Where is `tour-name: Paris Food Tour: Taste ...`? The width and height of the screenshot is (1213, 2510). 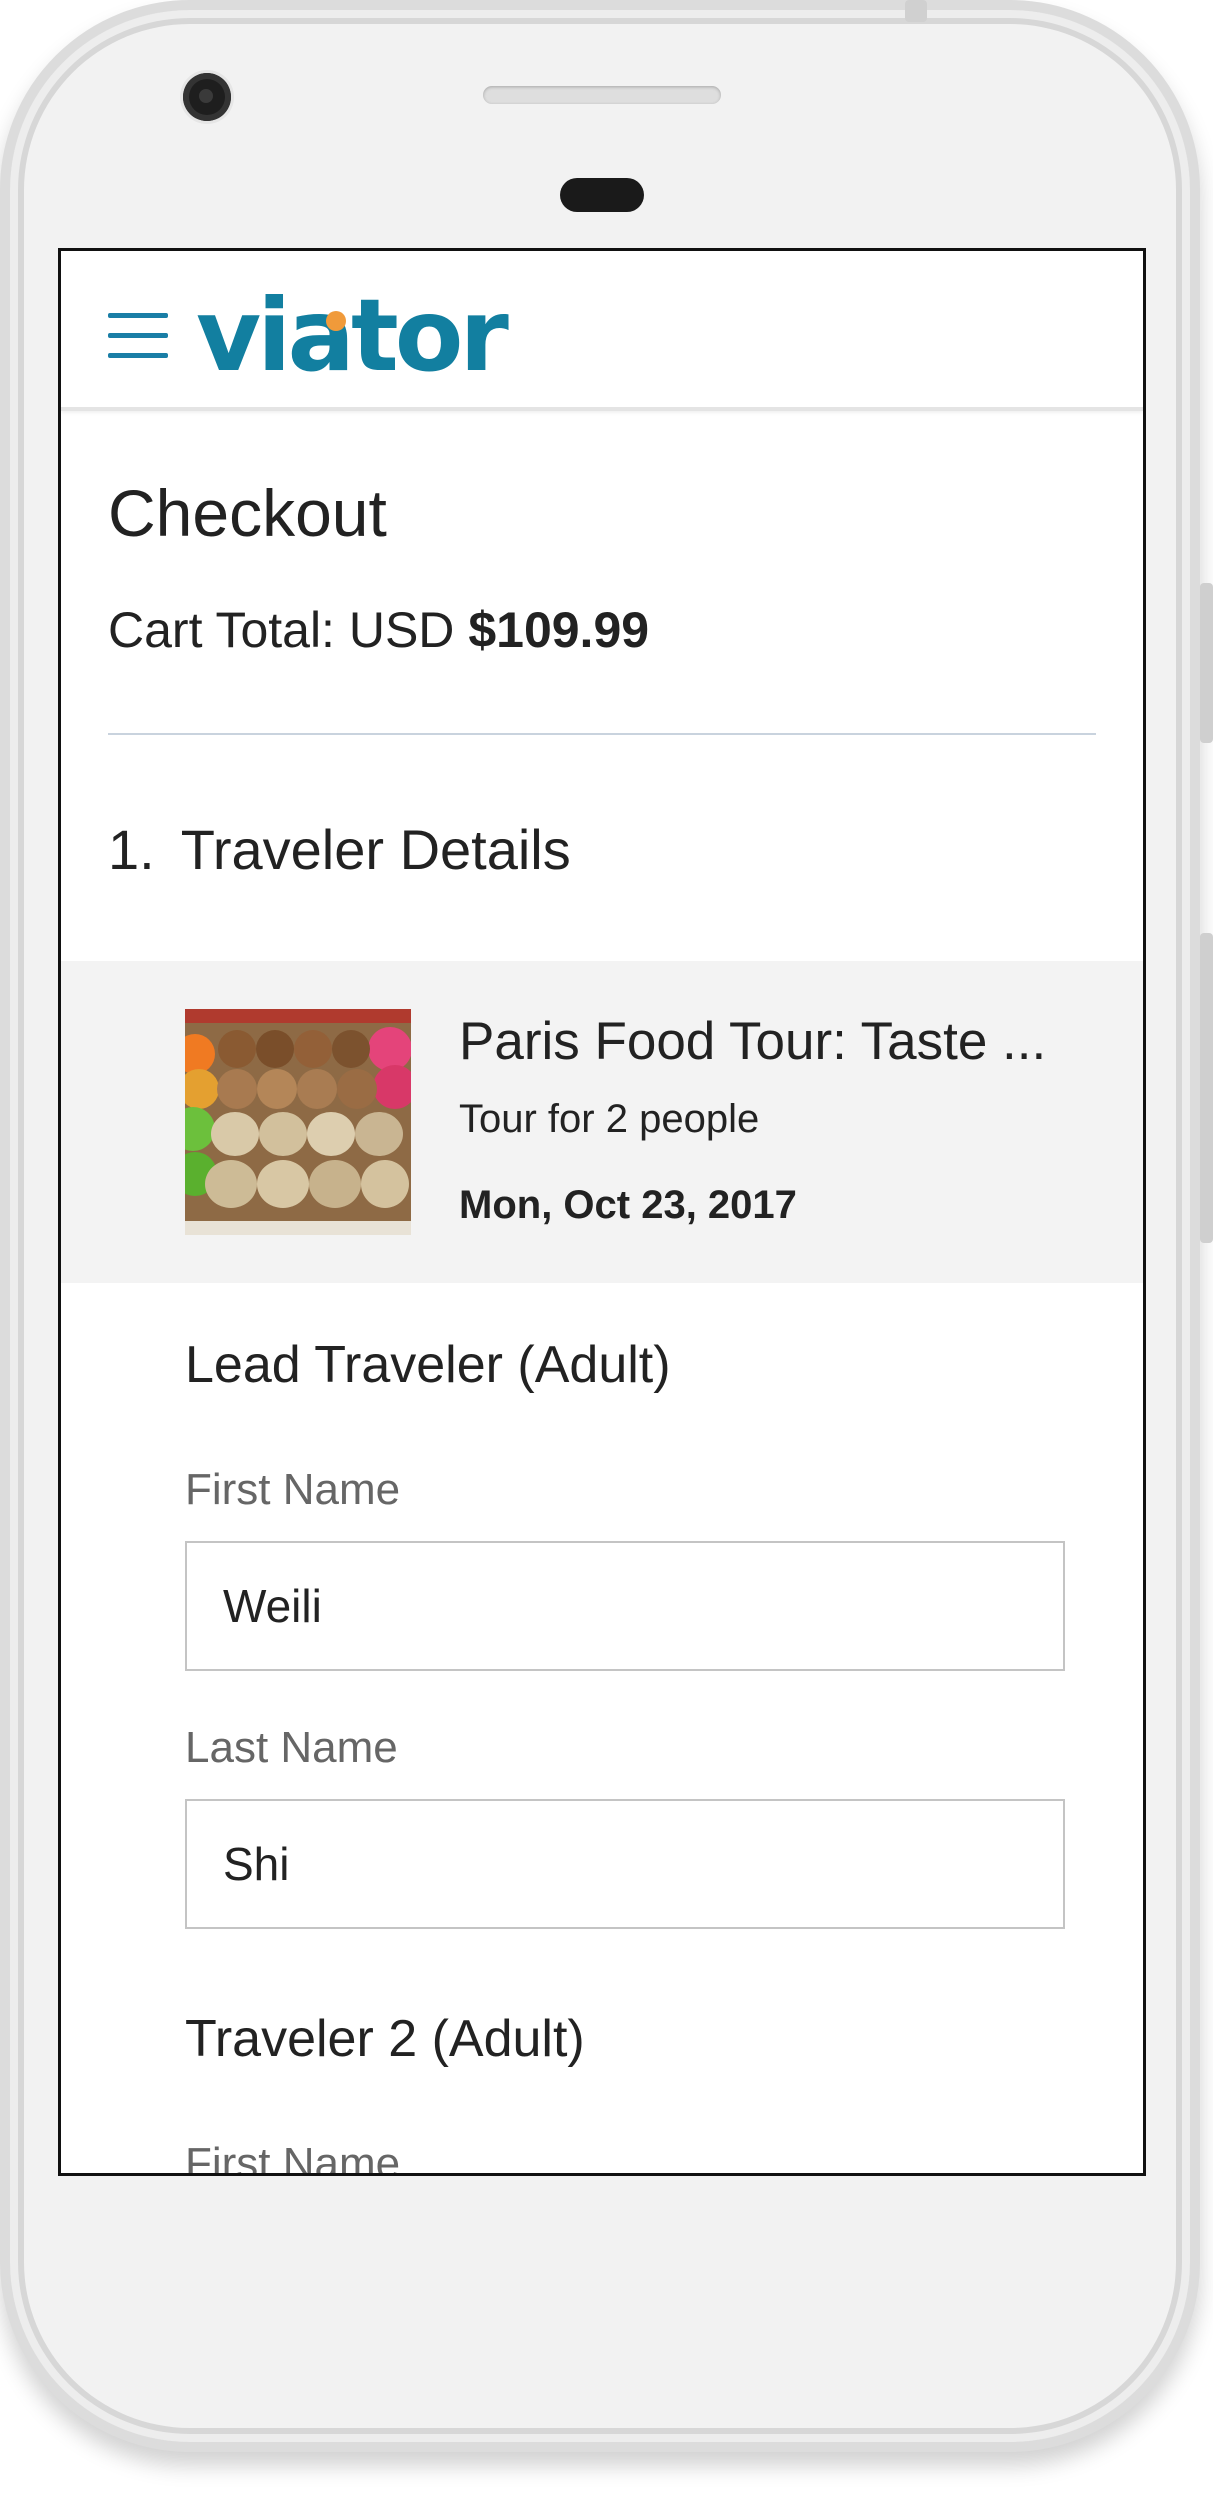 tour-name: Paris Food Tour: Taste ... is located at coordinates (752, 1041).